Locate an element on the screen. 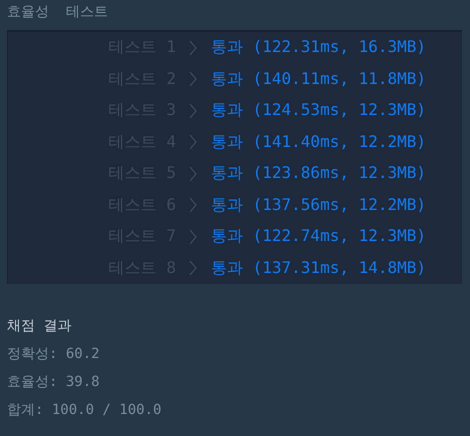 This screenshot has height=436, width=470. score-line: 합계: 100.0 / 100.0 is located at coordinates (84, 410).